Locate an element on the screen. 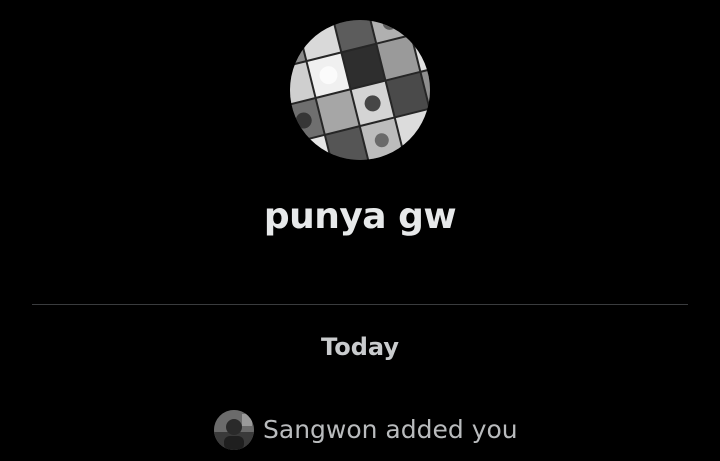 Image resolution: width=720 pixels, height=461 pixels. divider is located at coordinates (360, 304).